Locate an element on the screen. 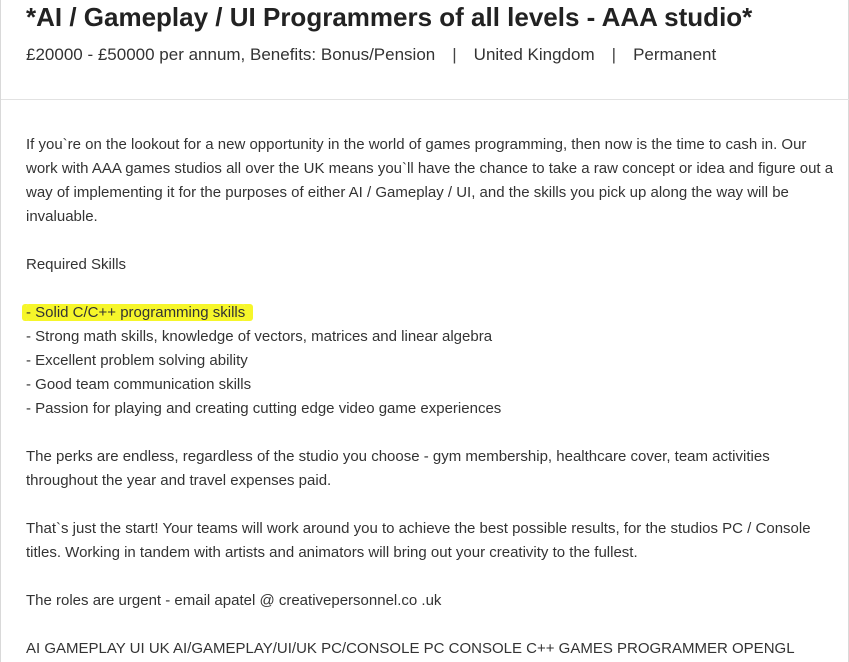  skill-item-cpp: - Solid C/C++ programming skills is located at coordinates (431, 313).